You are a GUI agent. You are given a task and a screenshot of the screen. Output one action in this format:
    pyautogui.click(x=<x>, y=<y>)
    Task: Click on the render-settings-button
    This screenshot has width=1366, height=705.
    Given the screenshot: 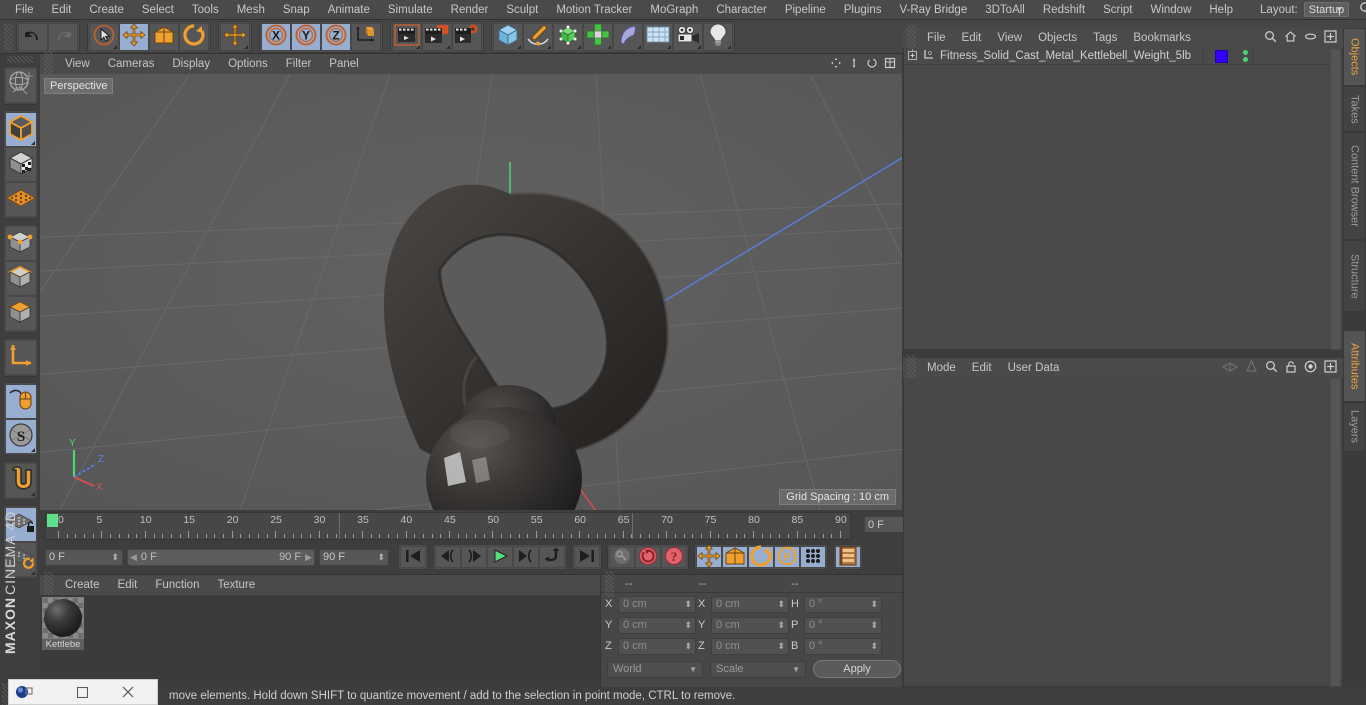 What is the action you would take?
    pyautogui.click(x=467, y=36)
    